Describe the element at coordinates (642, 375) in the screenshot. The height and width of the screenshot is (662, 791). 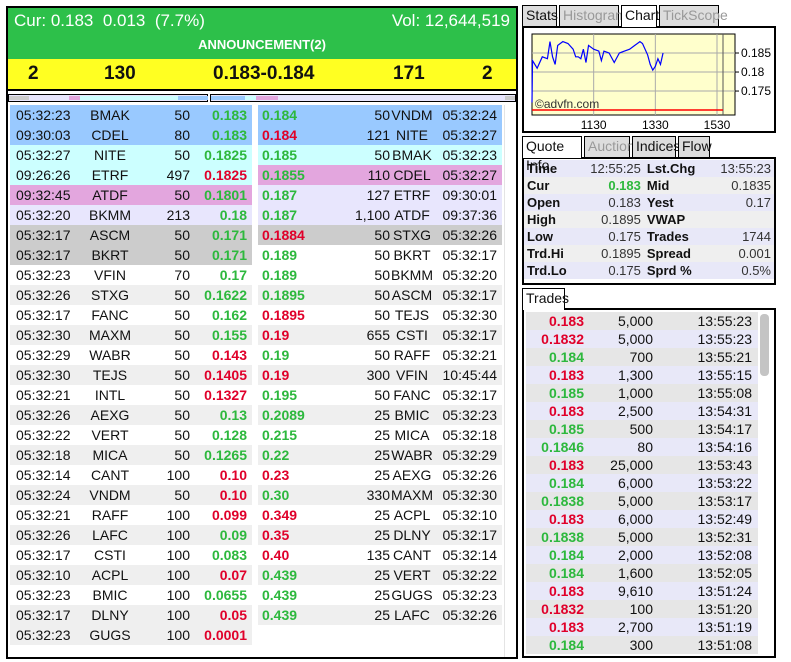
I see `trade-row: 0.183 1,300 13:55:15` at that location.